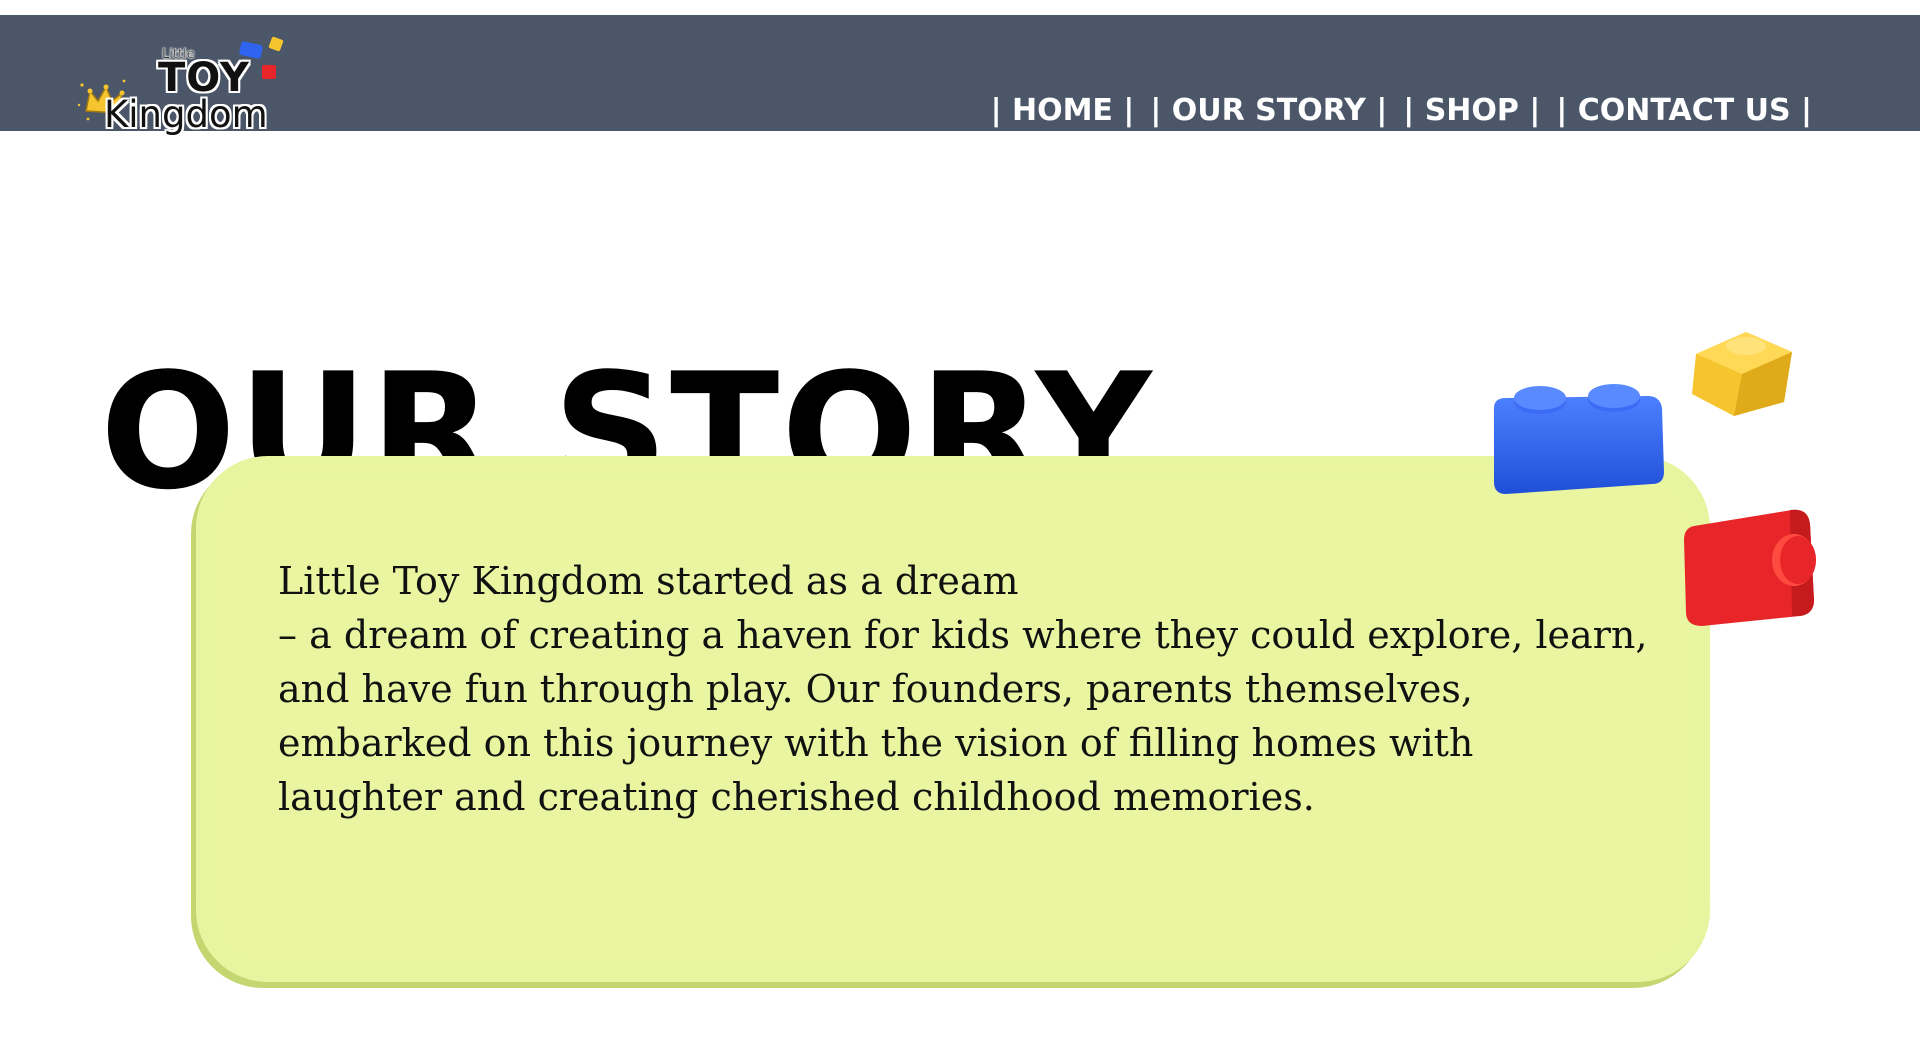 The height and width of the screenshot is (1063, 1920). I want to click on nav-shop: | SHOP |, so click(1471, 110).